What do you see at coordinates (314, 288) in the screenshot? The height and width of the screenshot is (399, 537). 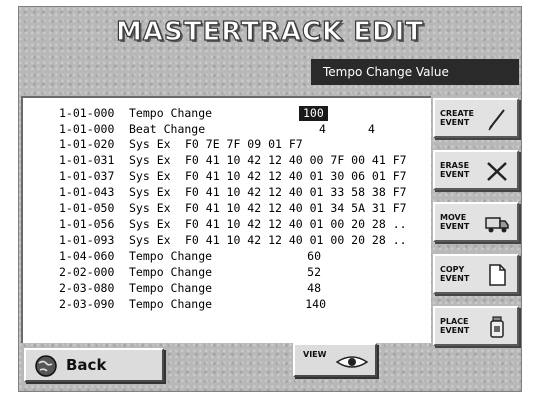 I see `event-value: 48` at bounding box center [314, 288].